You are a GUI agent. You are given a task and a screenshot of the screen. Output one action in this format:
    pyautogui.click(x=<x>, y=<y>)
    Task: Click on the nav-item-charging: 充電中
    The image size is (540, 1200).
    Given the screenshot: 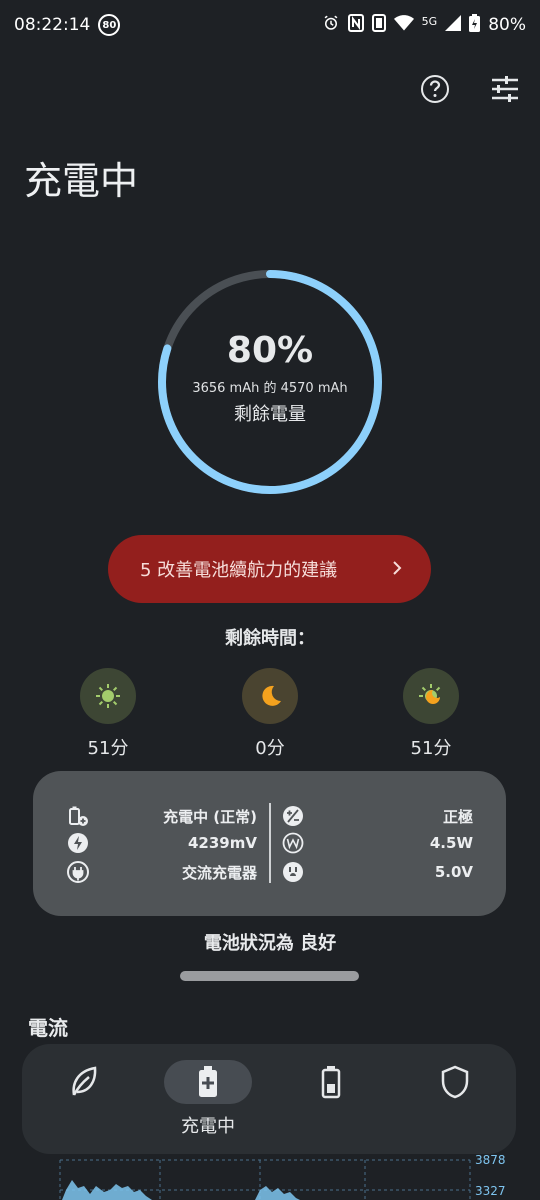 What is the action you would take?
    pyautogui.click(x=208, y=1099)
    